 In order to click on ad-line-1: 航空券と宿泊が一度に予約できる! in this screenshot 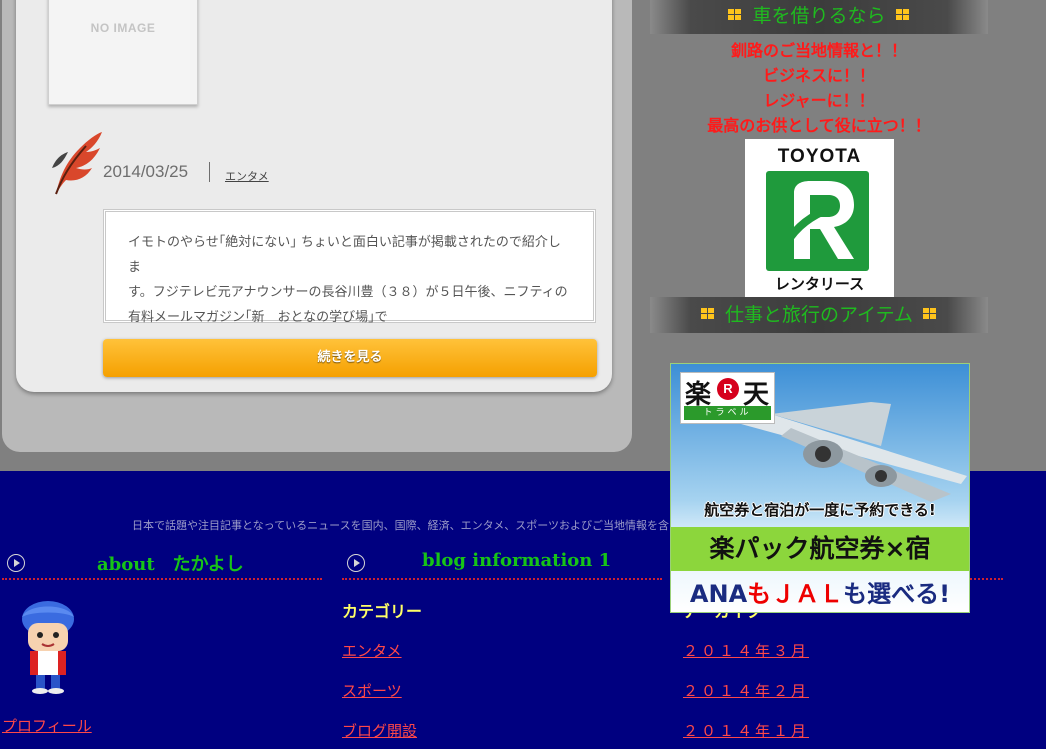, I will do `click(820, 510)`.